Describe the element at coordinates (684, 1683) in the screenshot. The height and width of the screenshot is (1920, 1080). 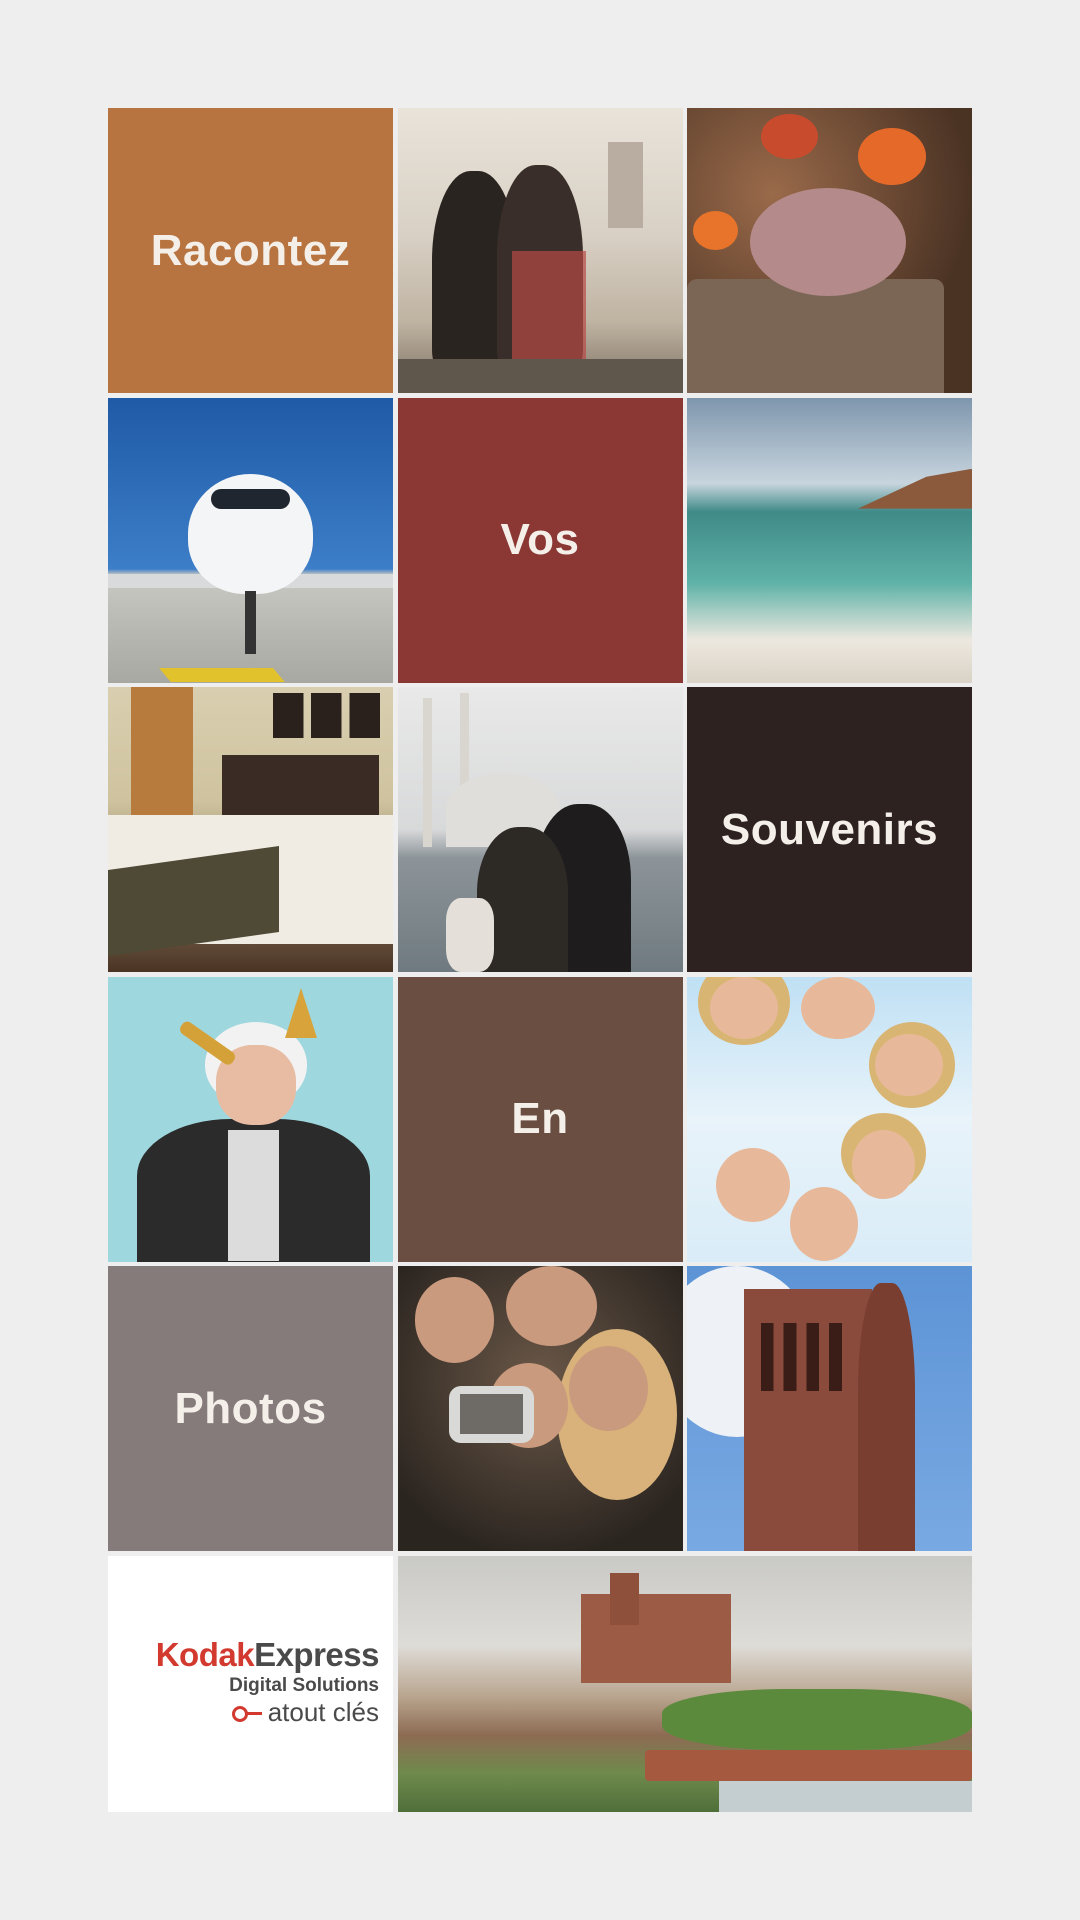
I see `photo-albi-panorama` at that location.